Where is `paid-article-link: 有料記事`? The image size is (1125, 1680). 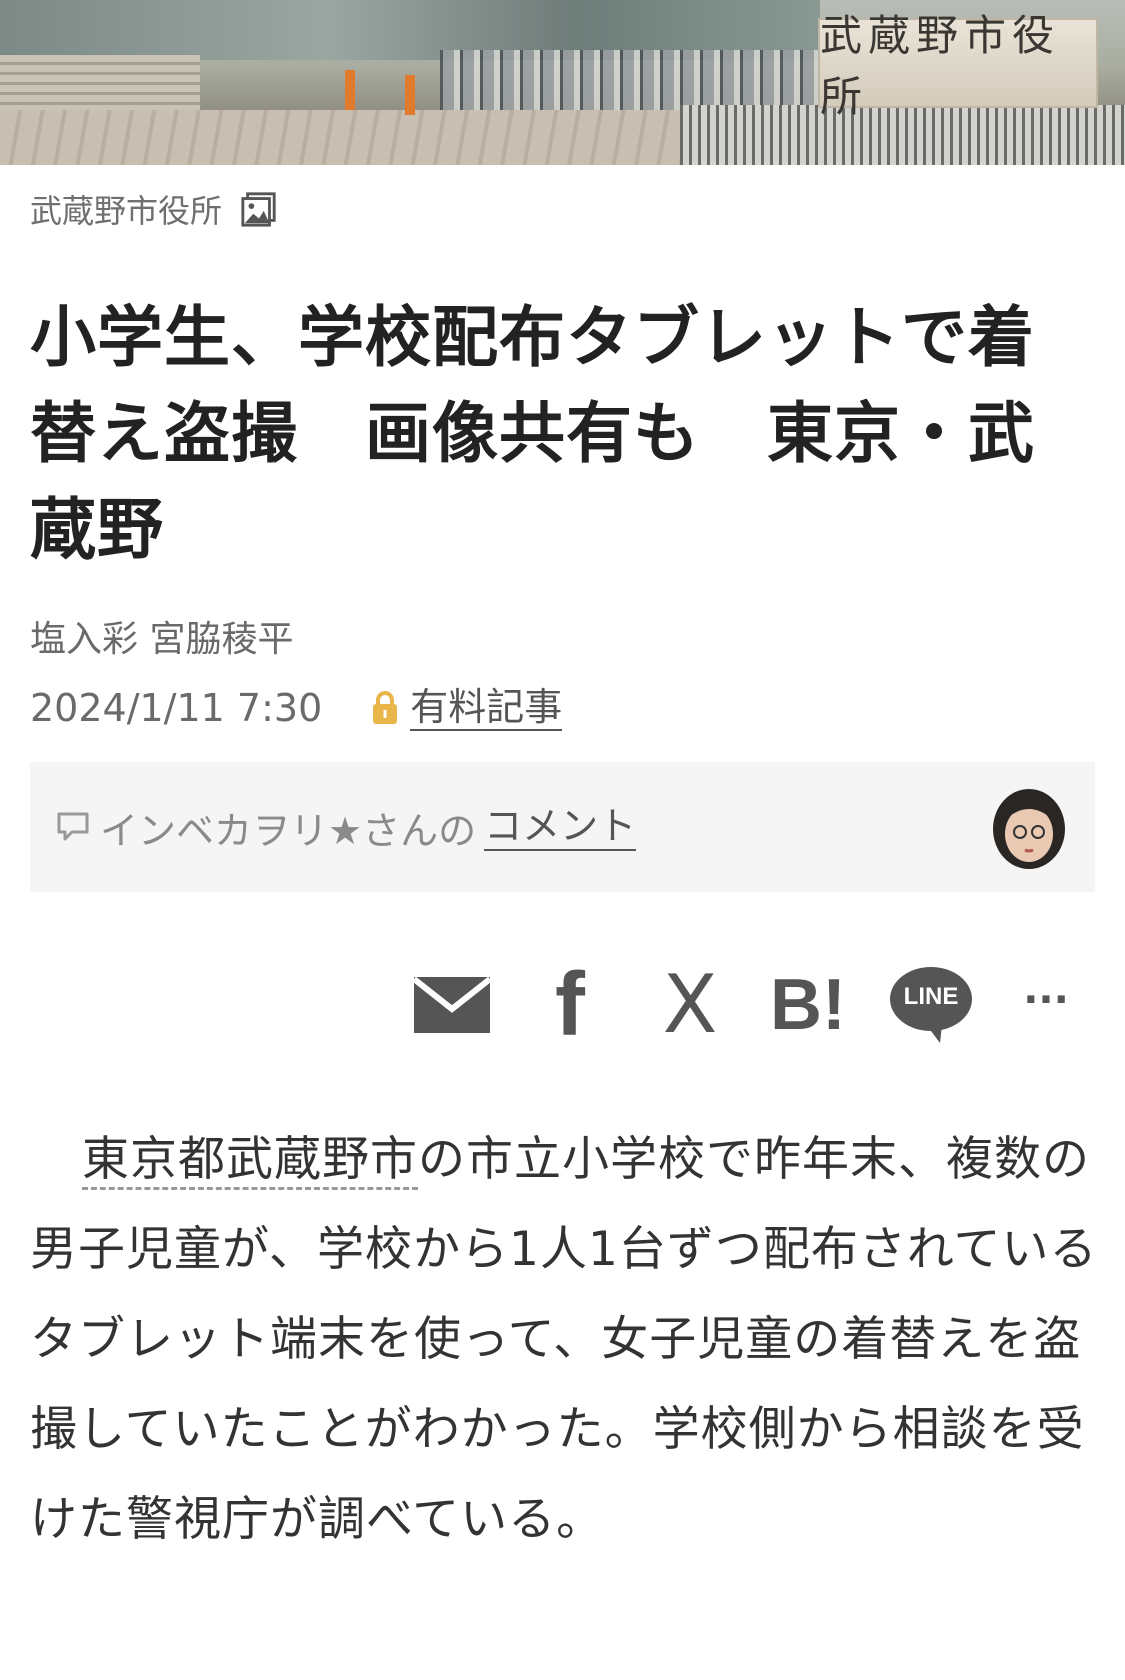
paid-article-link: 有料記事 is located at coordinates (486, 708).